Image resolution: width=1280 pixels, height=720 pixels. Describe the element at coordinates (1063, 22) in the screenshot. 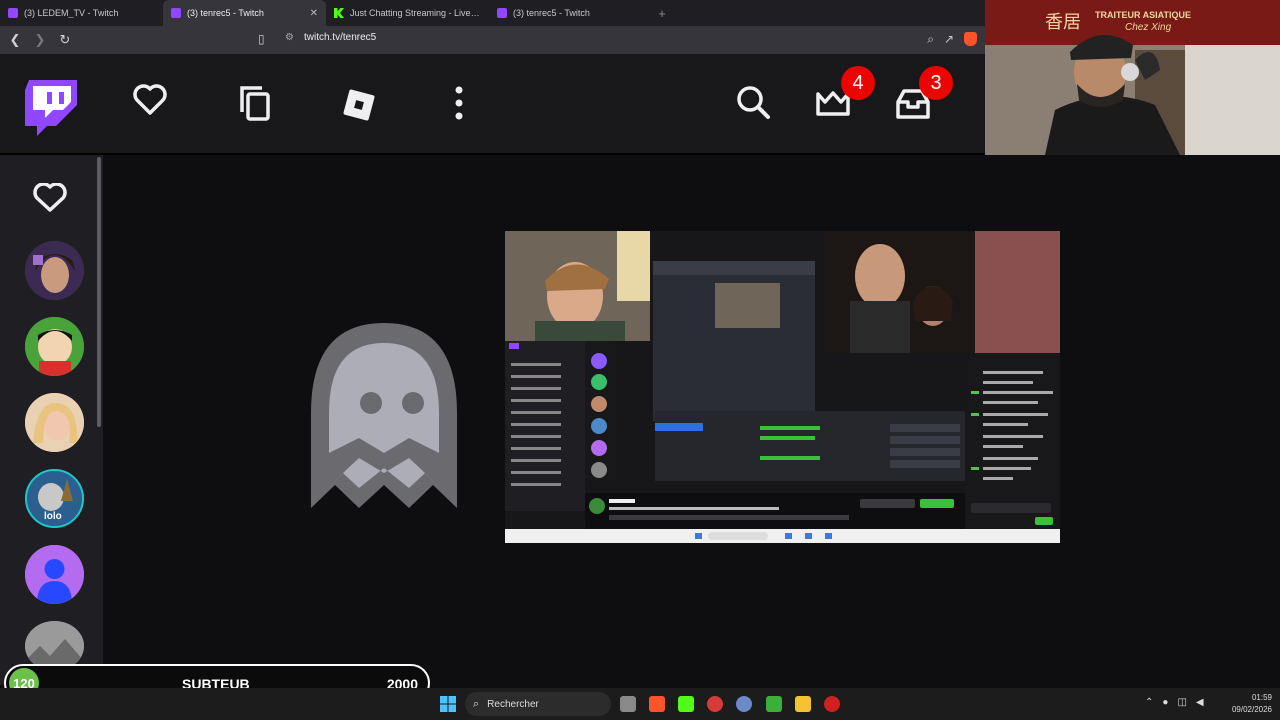

I see `sign-chinese: 香居` at that location.